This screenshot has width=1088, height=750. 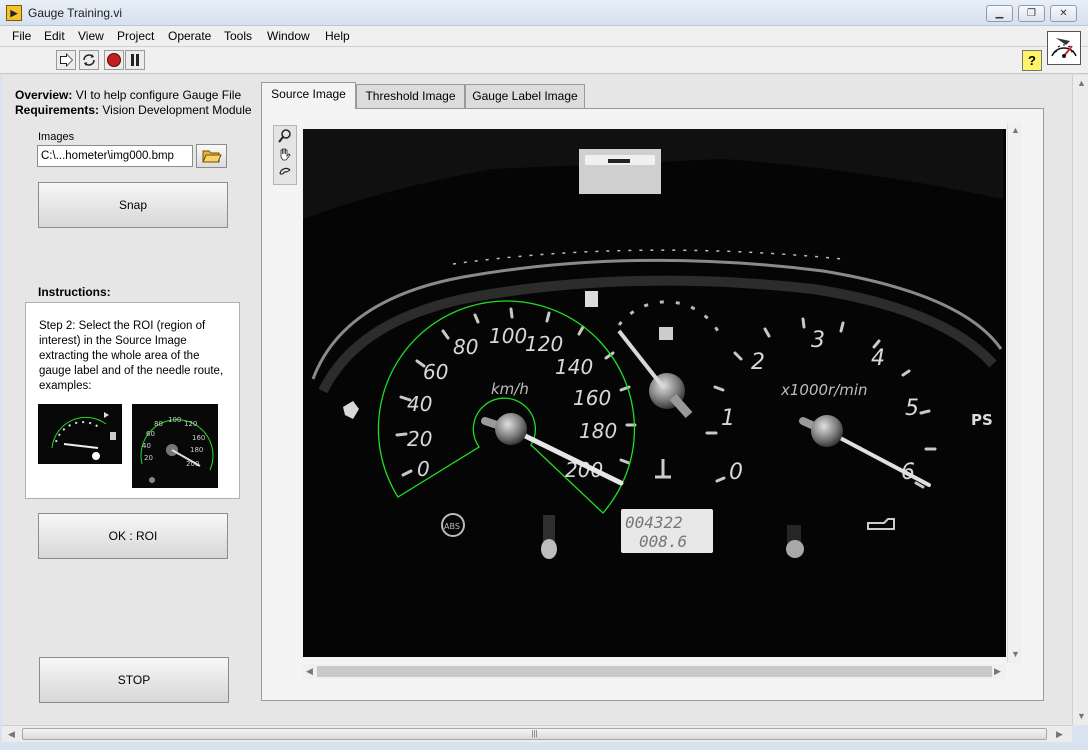 I want to click on speed-unit-label: km/h, so click(x=510, y=389).